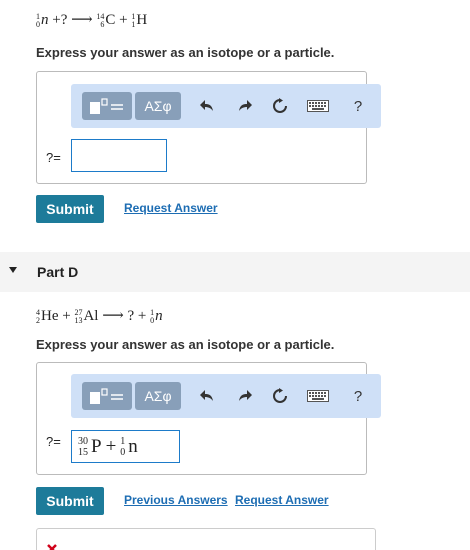 This screenshot has width=470, height=550. I want to click on atomic-number: 15, so click(83, 452).